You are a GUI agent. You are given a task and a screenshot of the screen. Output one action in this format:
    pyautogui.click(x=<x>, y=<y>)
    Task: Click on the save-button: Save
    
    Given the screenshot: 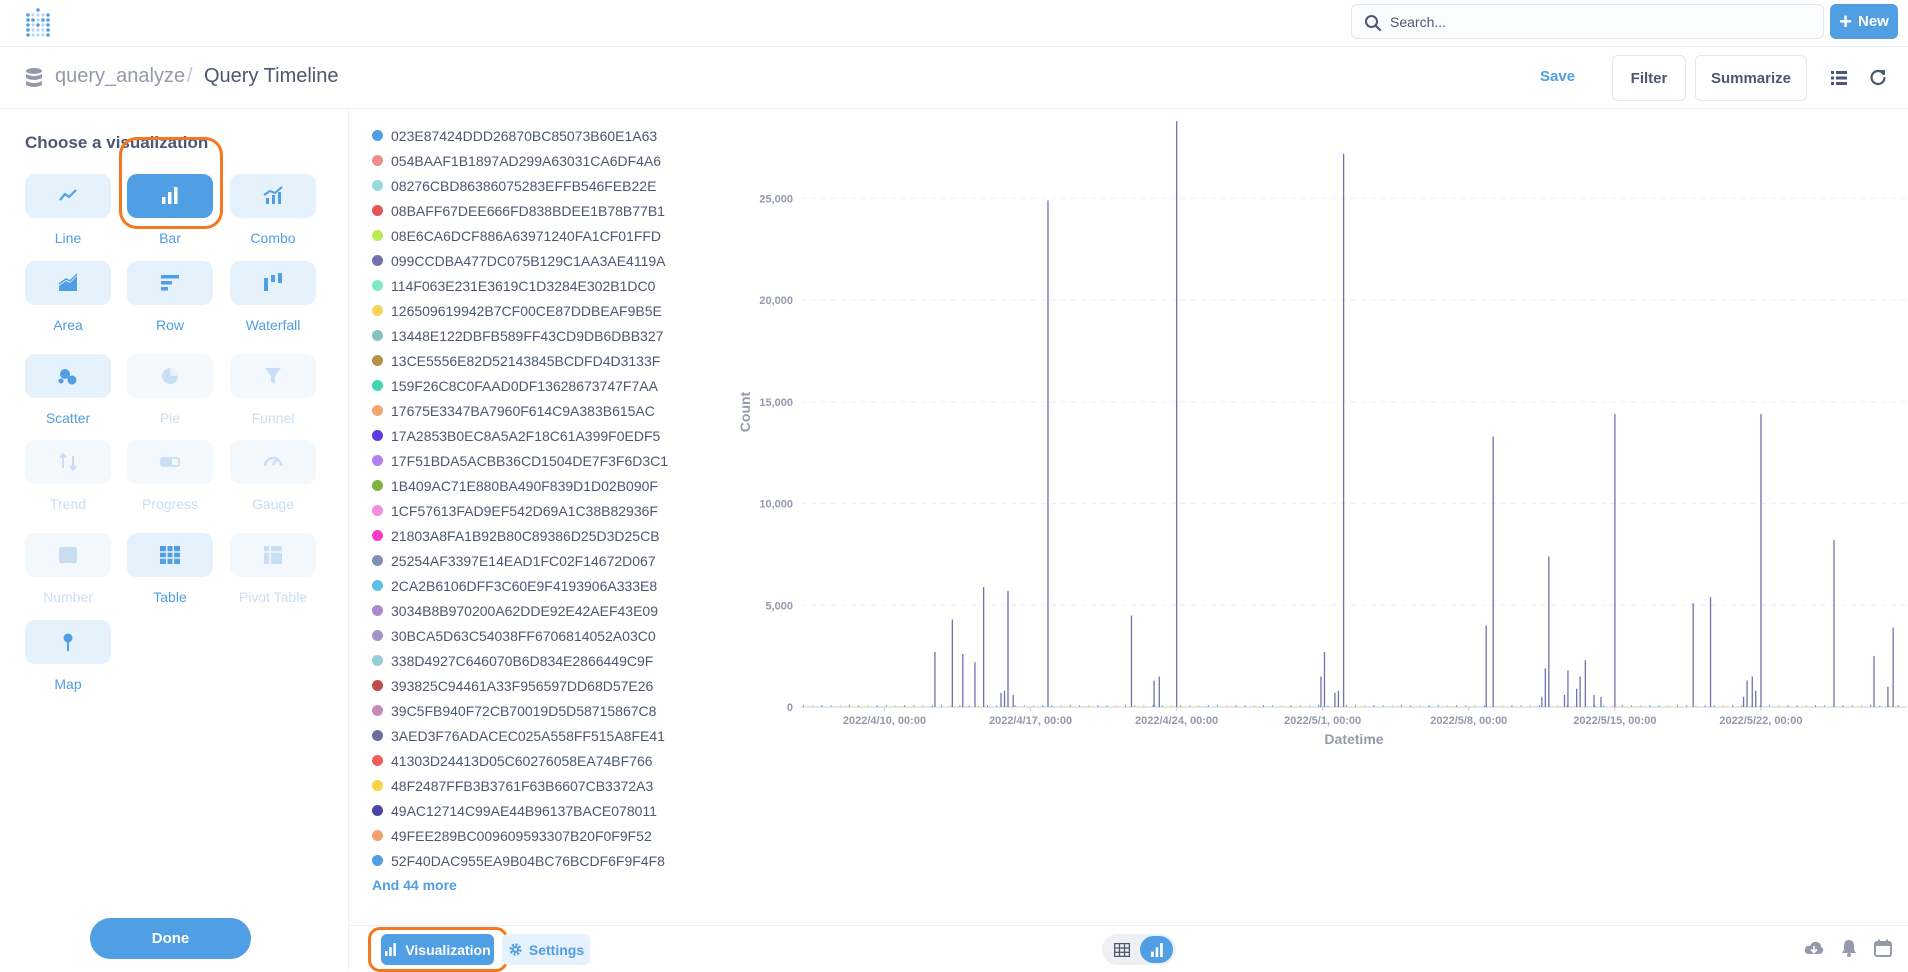 What is the action you would take?
    pyautogui.click(x=1557, y=76)
    